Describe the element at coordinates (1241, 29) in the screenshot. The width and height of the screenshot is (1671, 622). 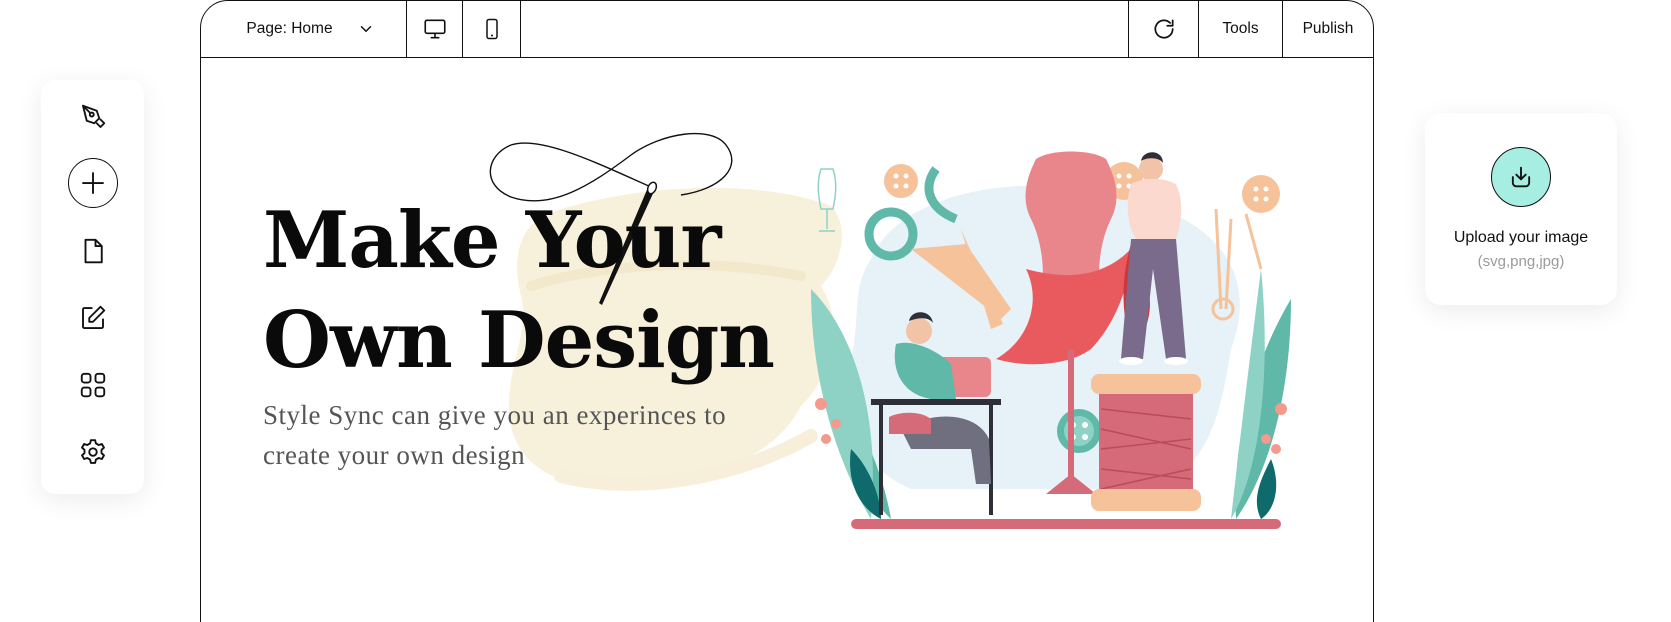
I see `tools-button: Tools` at that location.